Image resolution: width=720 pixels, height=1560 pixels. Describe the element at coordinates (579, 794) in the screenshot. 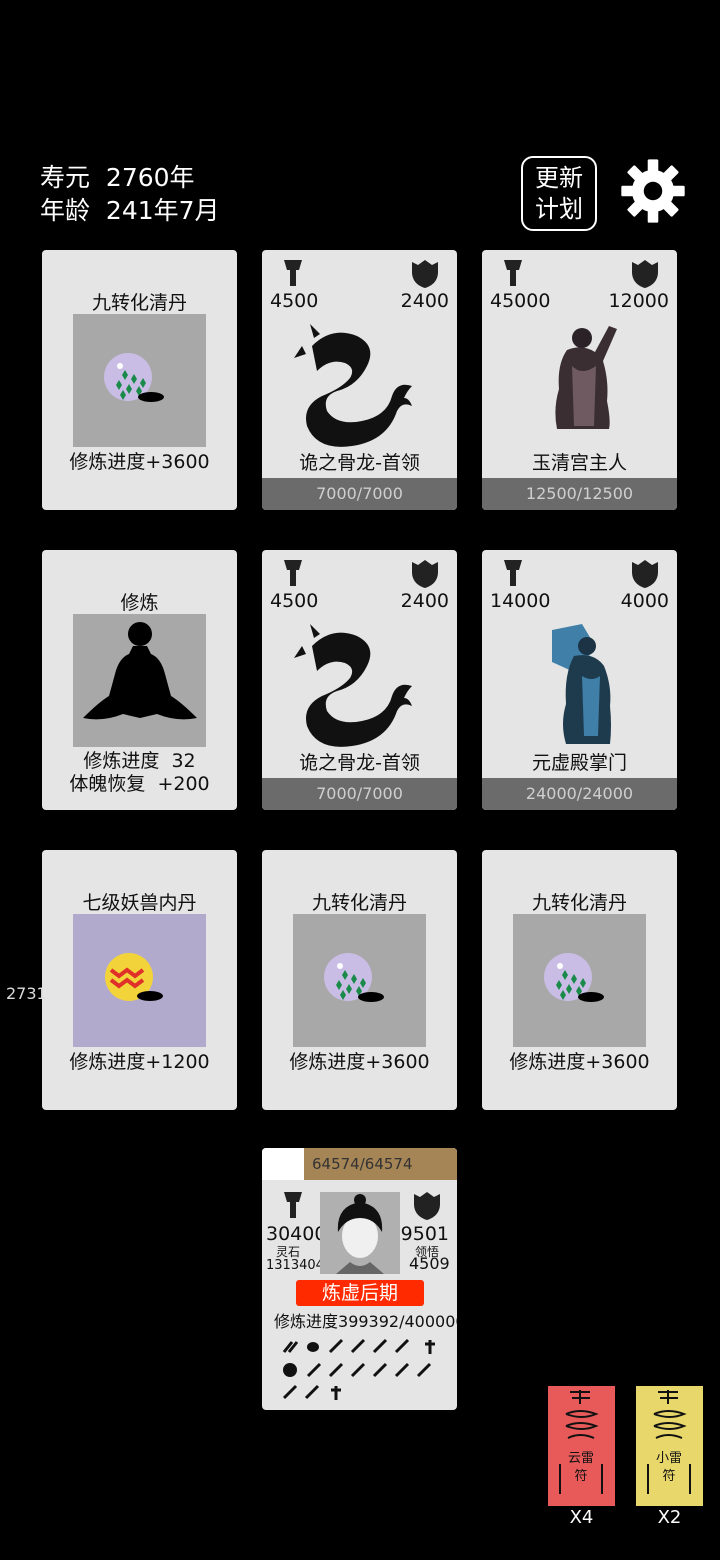

I see `enemy-hp-bar: 24000/24000` at that location.